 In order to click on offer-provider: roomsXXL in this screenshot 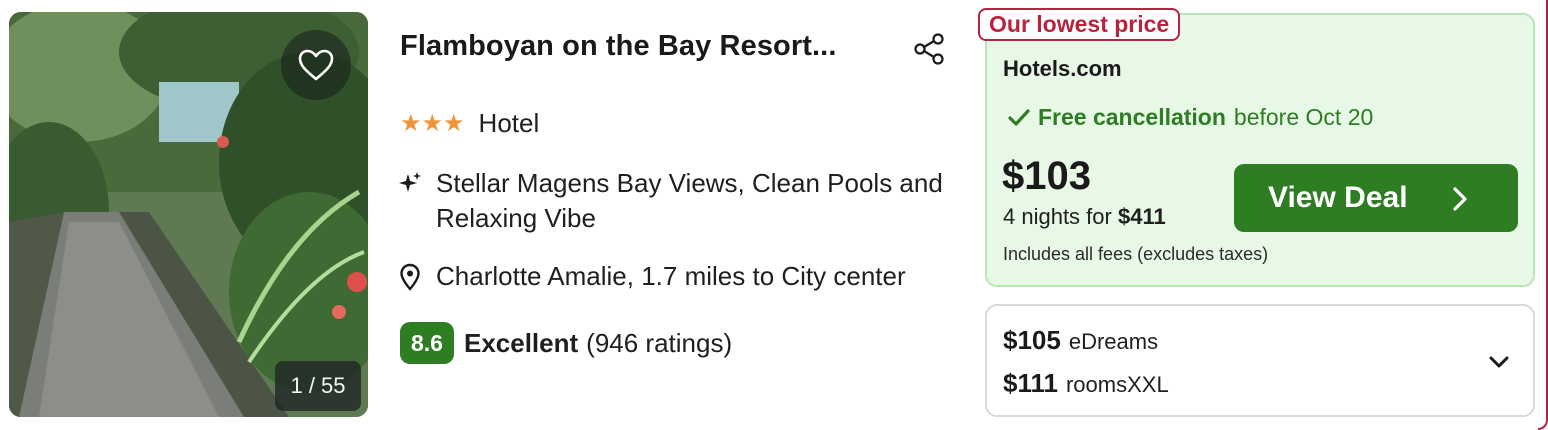, I will do `click(1117, 384)`.